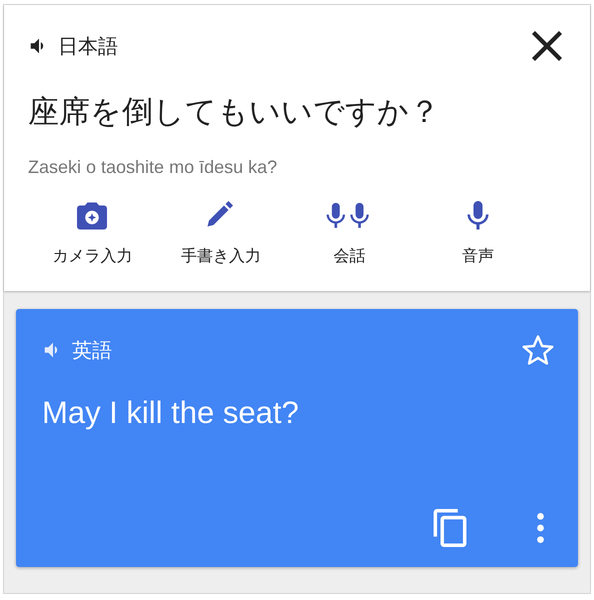  What do you see at coordinates (88, 46) in the screenshot?
I see `source-language: 日本語` at bounding box center [88, 46].